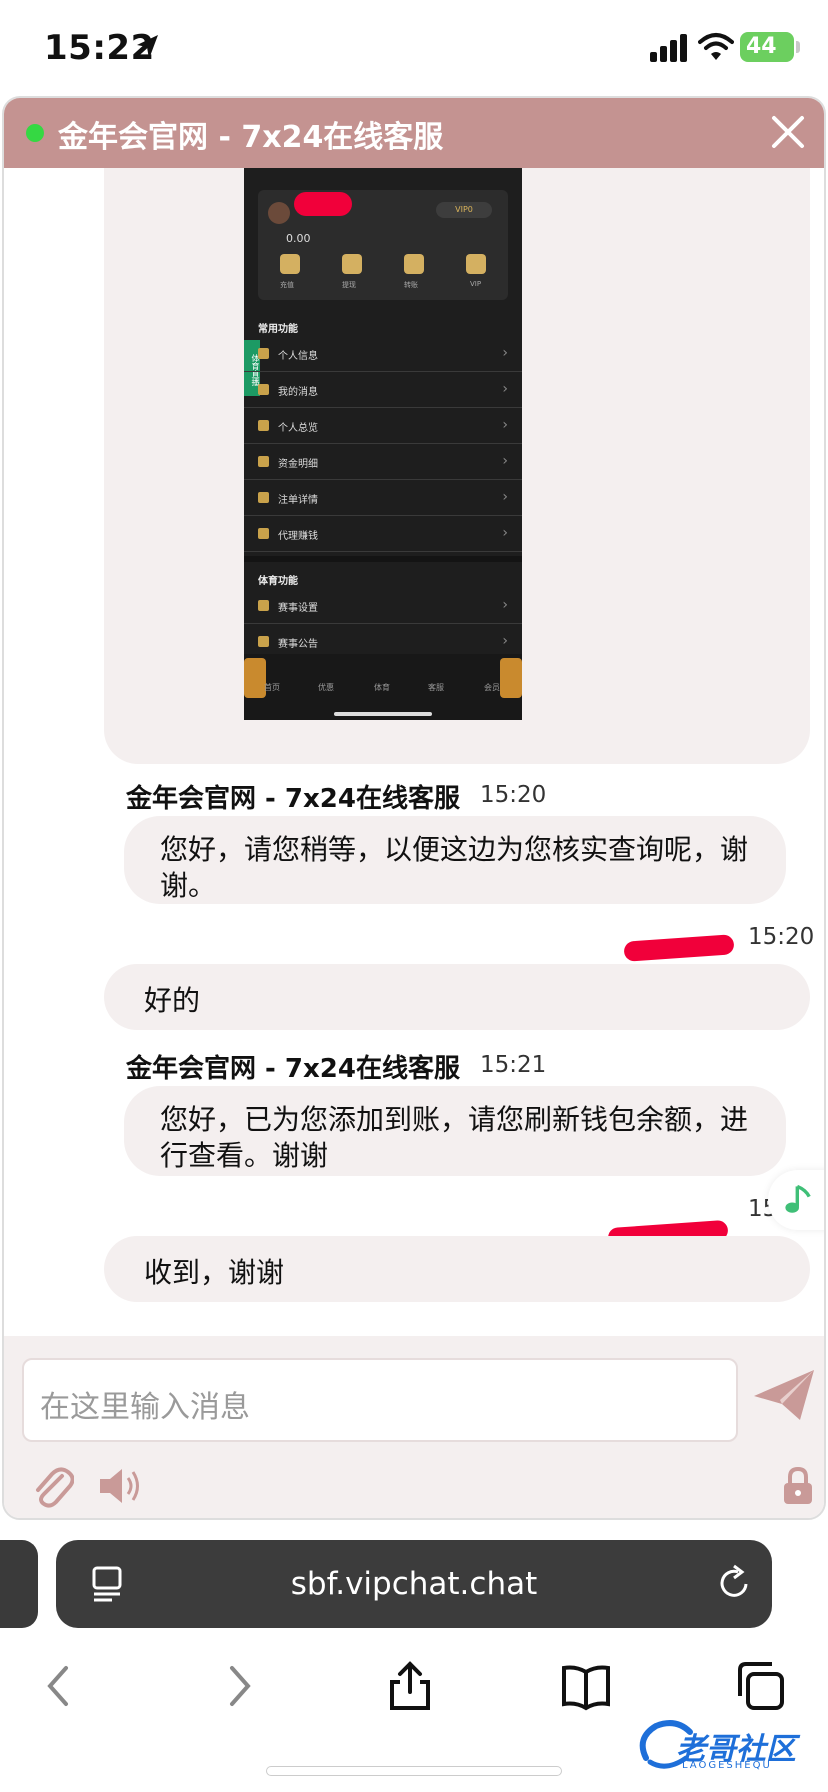  I want to click on cellular-signal-icon, so click(668, 48).